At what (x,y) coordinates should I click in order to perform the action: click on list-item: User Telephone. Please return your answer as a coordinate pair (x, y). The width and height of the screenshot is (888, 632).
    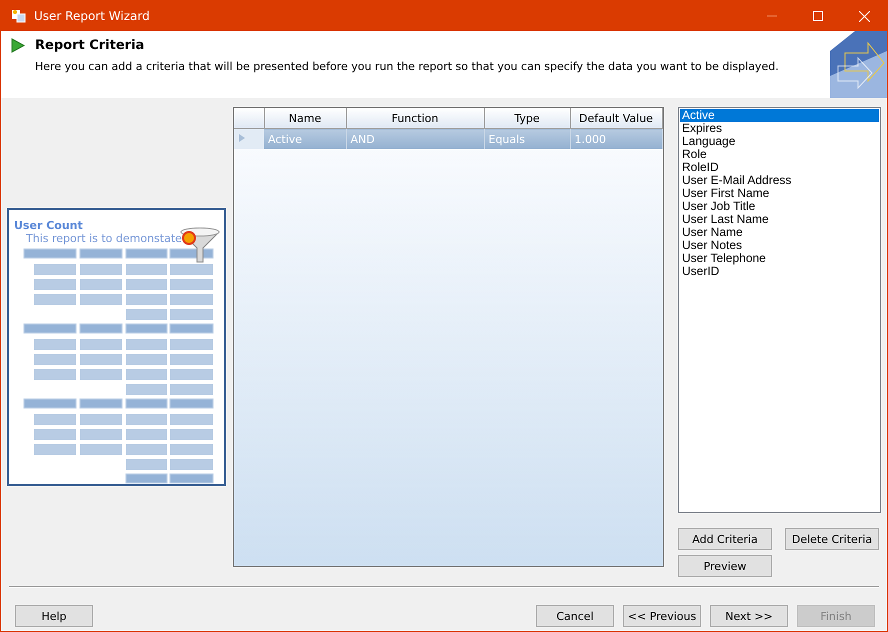
    Looking at the image, I should click on (779, 258).